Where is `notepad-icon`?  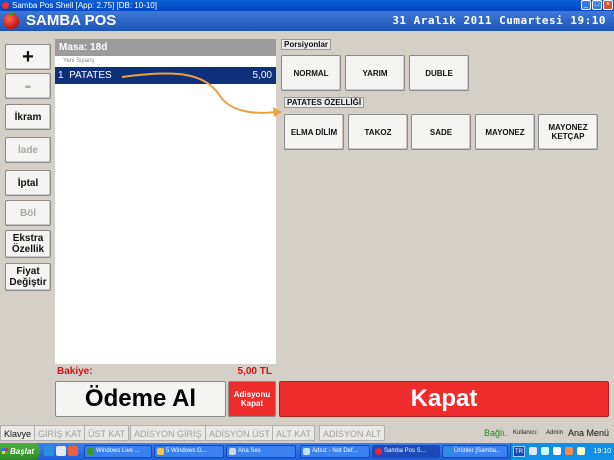
notepad-icon is located at coordinates (306, 451).